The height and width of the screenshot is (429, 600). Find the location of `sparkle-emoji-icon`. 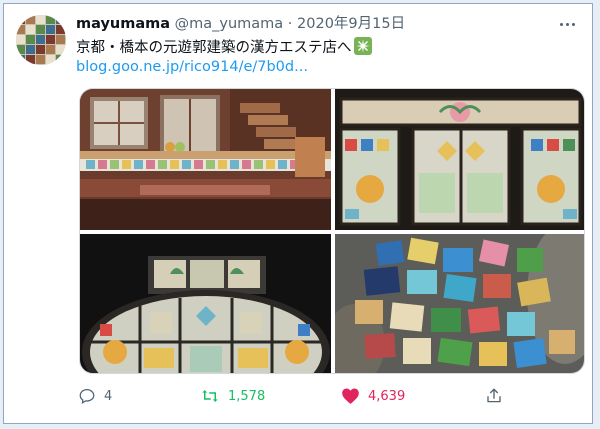

sparkle-emoji-icon is located at coordinates (362, 46).